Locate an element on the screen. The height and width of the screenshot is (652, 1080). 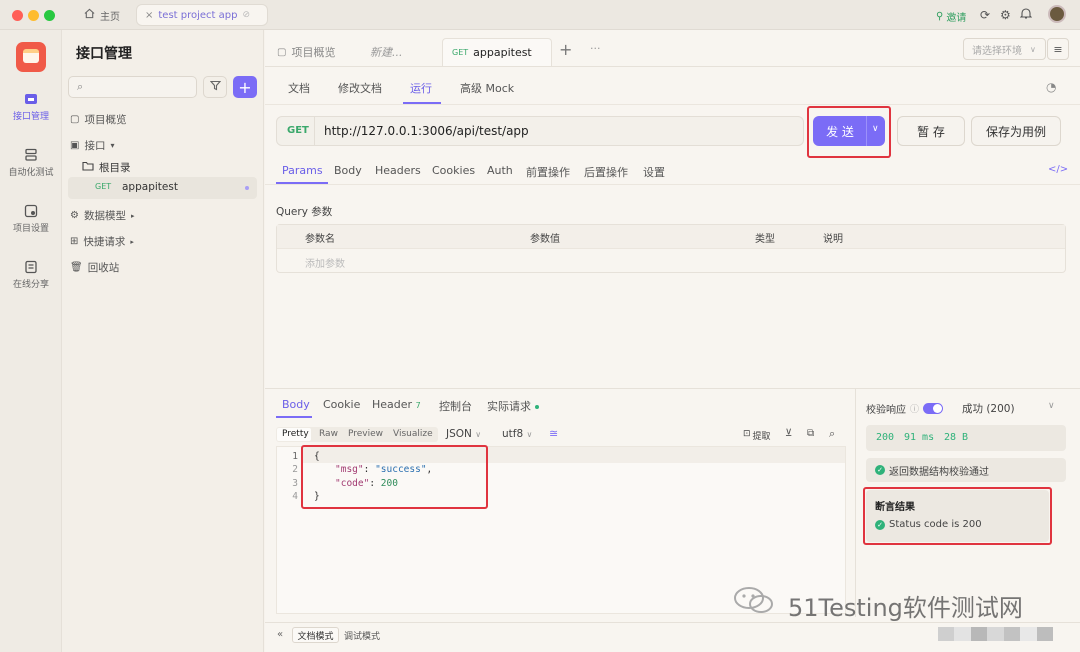
resp-tab-console: 控制台 is located at coordinates (455, 406).